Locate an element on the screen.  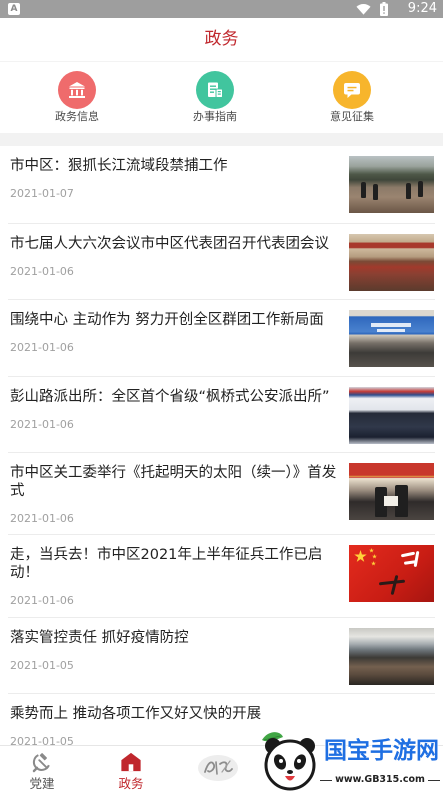
tab-label: 党建 is located at coordinates (42, 783).